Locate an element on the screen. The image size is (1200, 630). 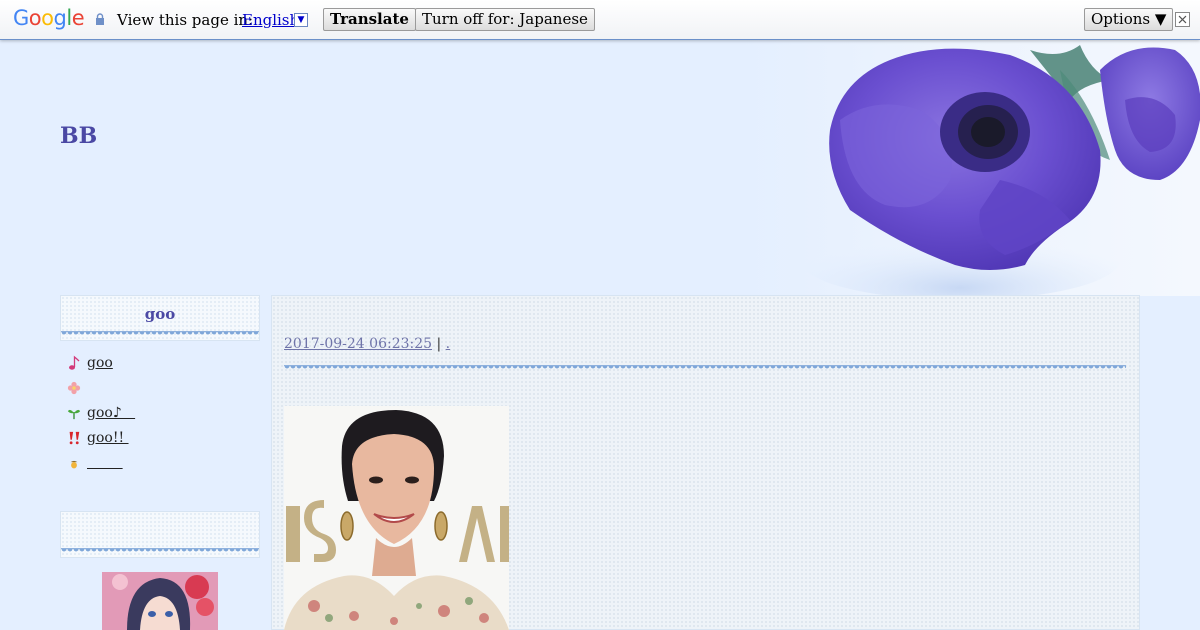
entry-photo is located at coordinates (396, 518).